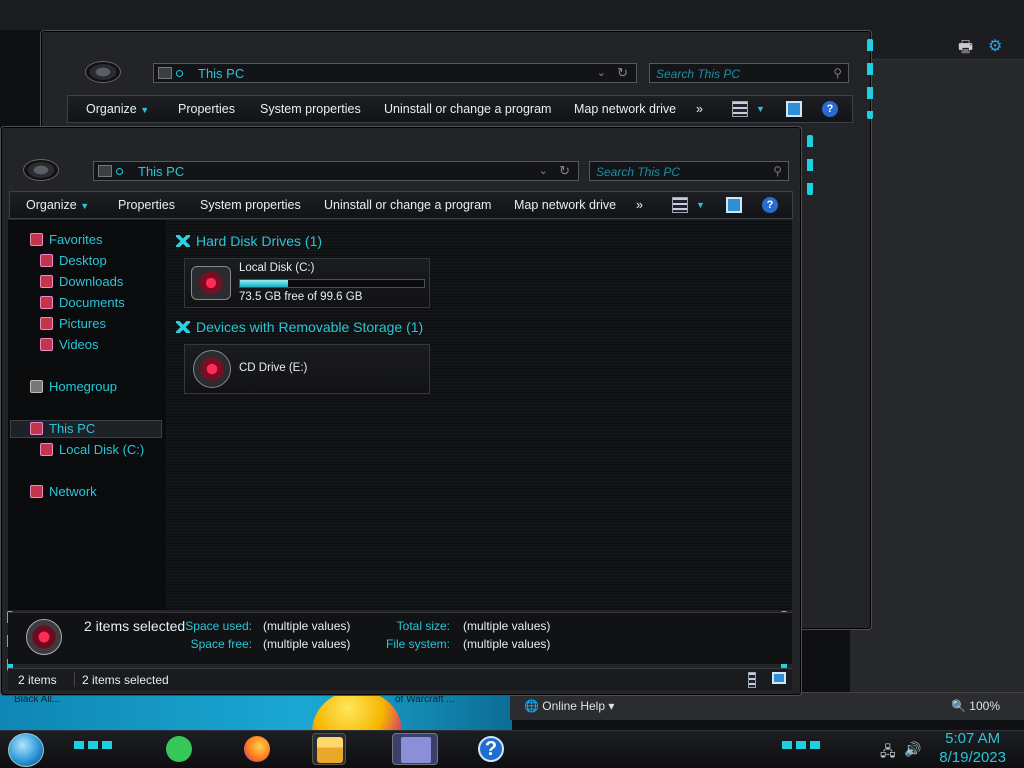 This screenshot has width=1024, height=768. I want to click on star-icon, so click(36, 239).